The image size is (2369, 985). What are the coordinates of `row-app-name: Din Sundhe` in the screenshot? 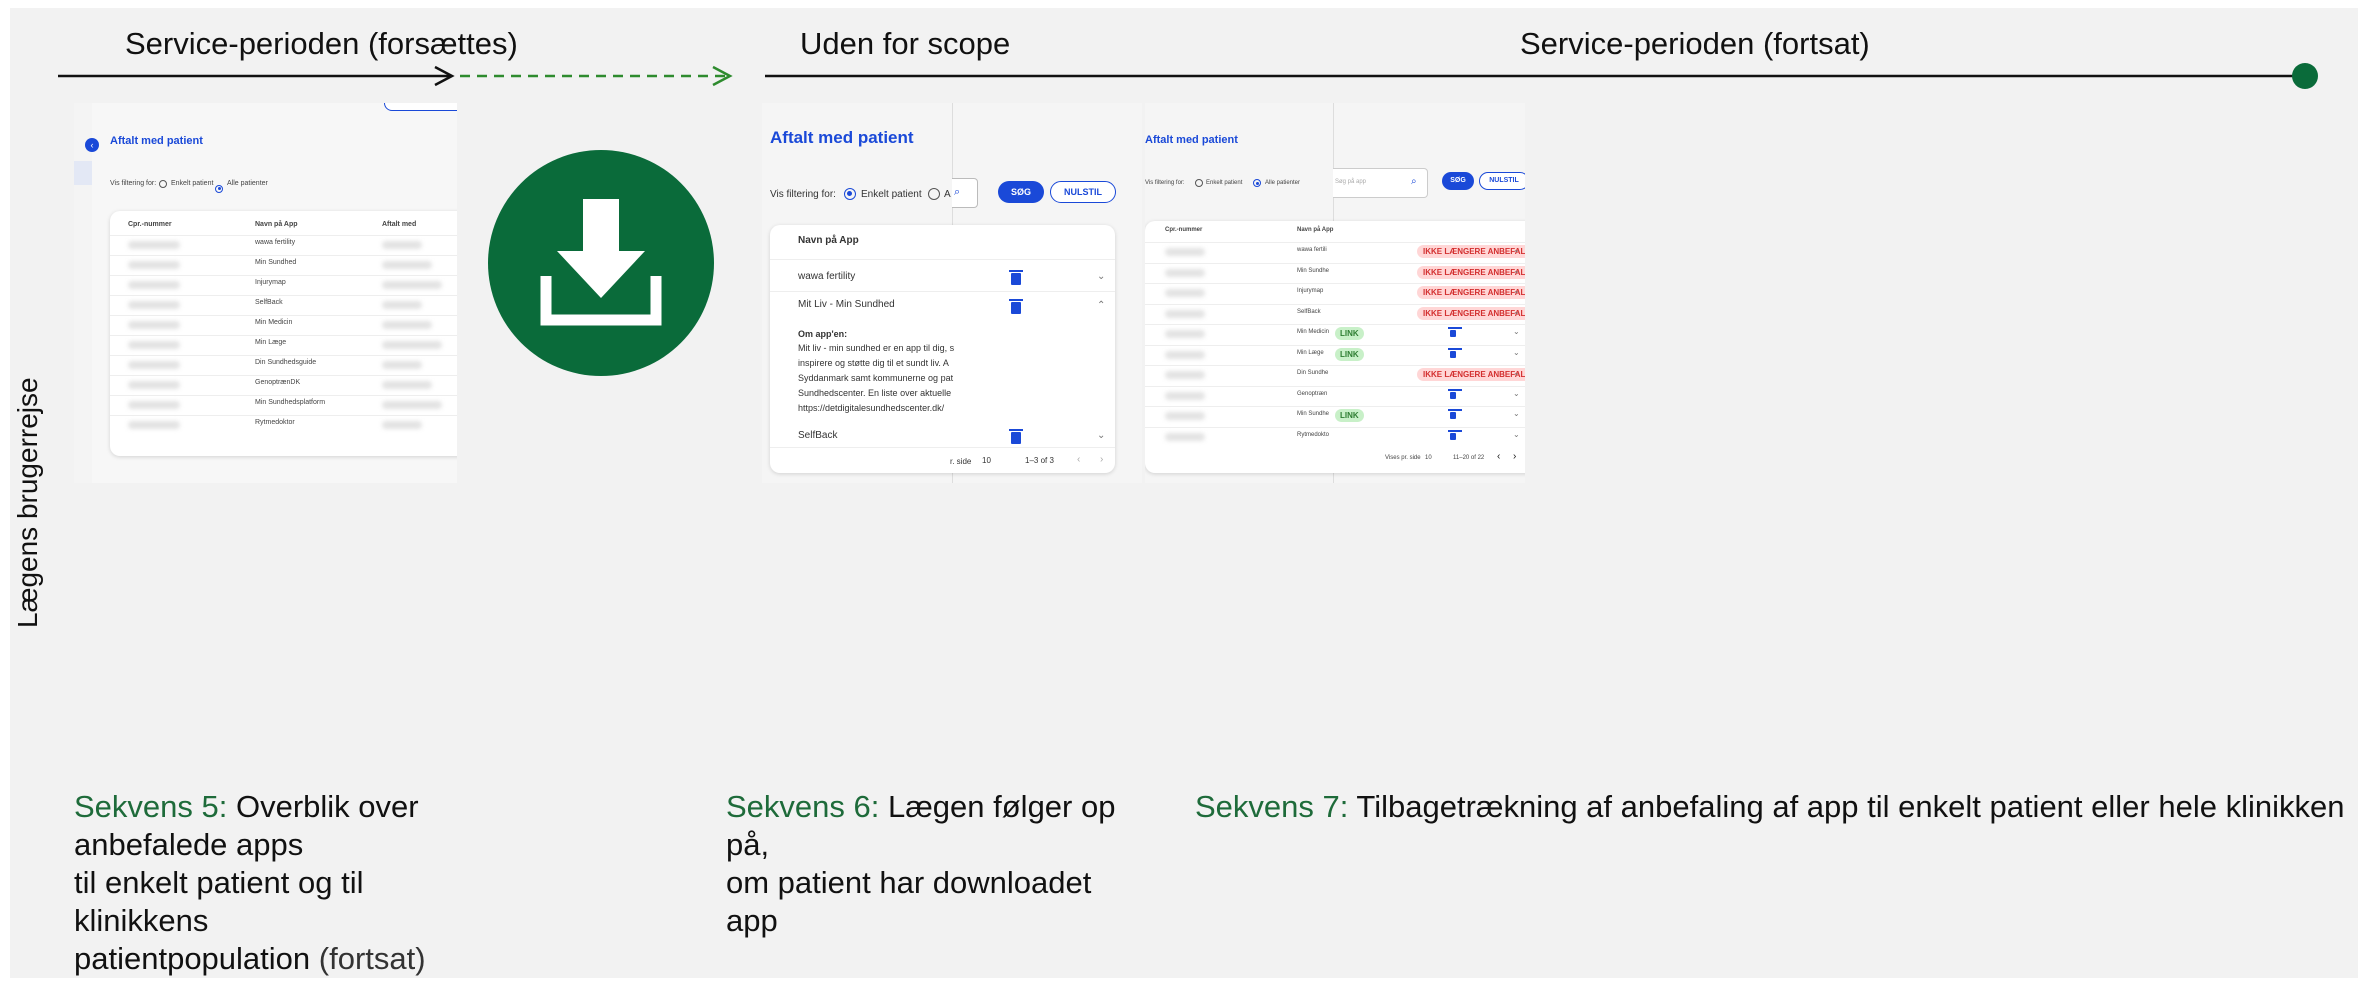 It's located at (1313, 373).